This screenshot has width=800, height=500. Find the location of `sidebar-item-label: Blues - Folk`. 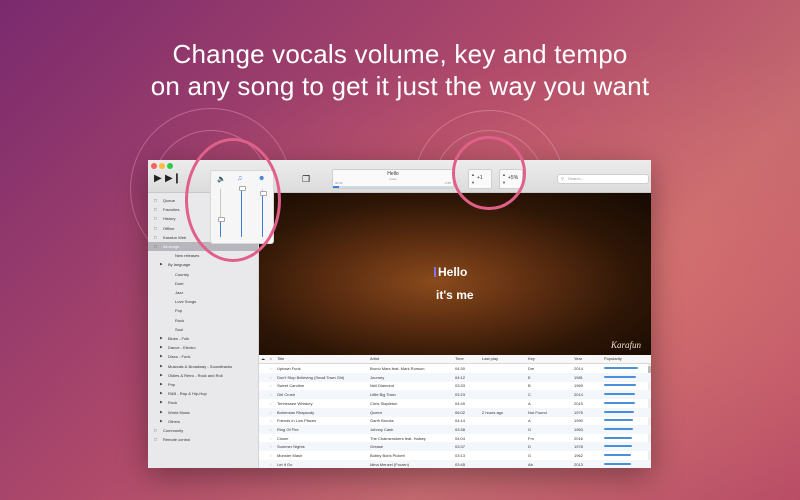

sidebar-item-label: Blues - Folk is located at coordinates (179, 338).